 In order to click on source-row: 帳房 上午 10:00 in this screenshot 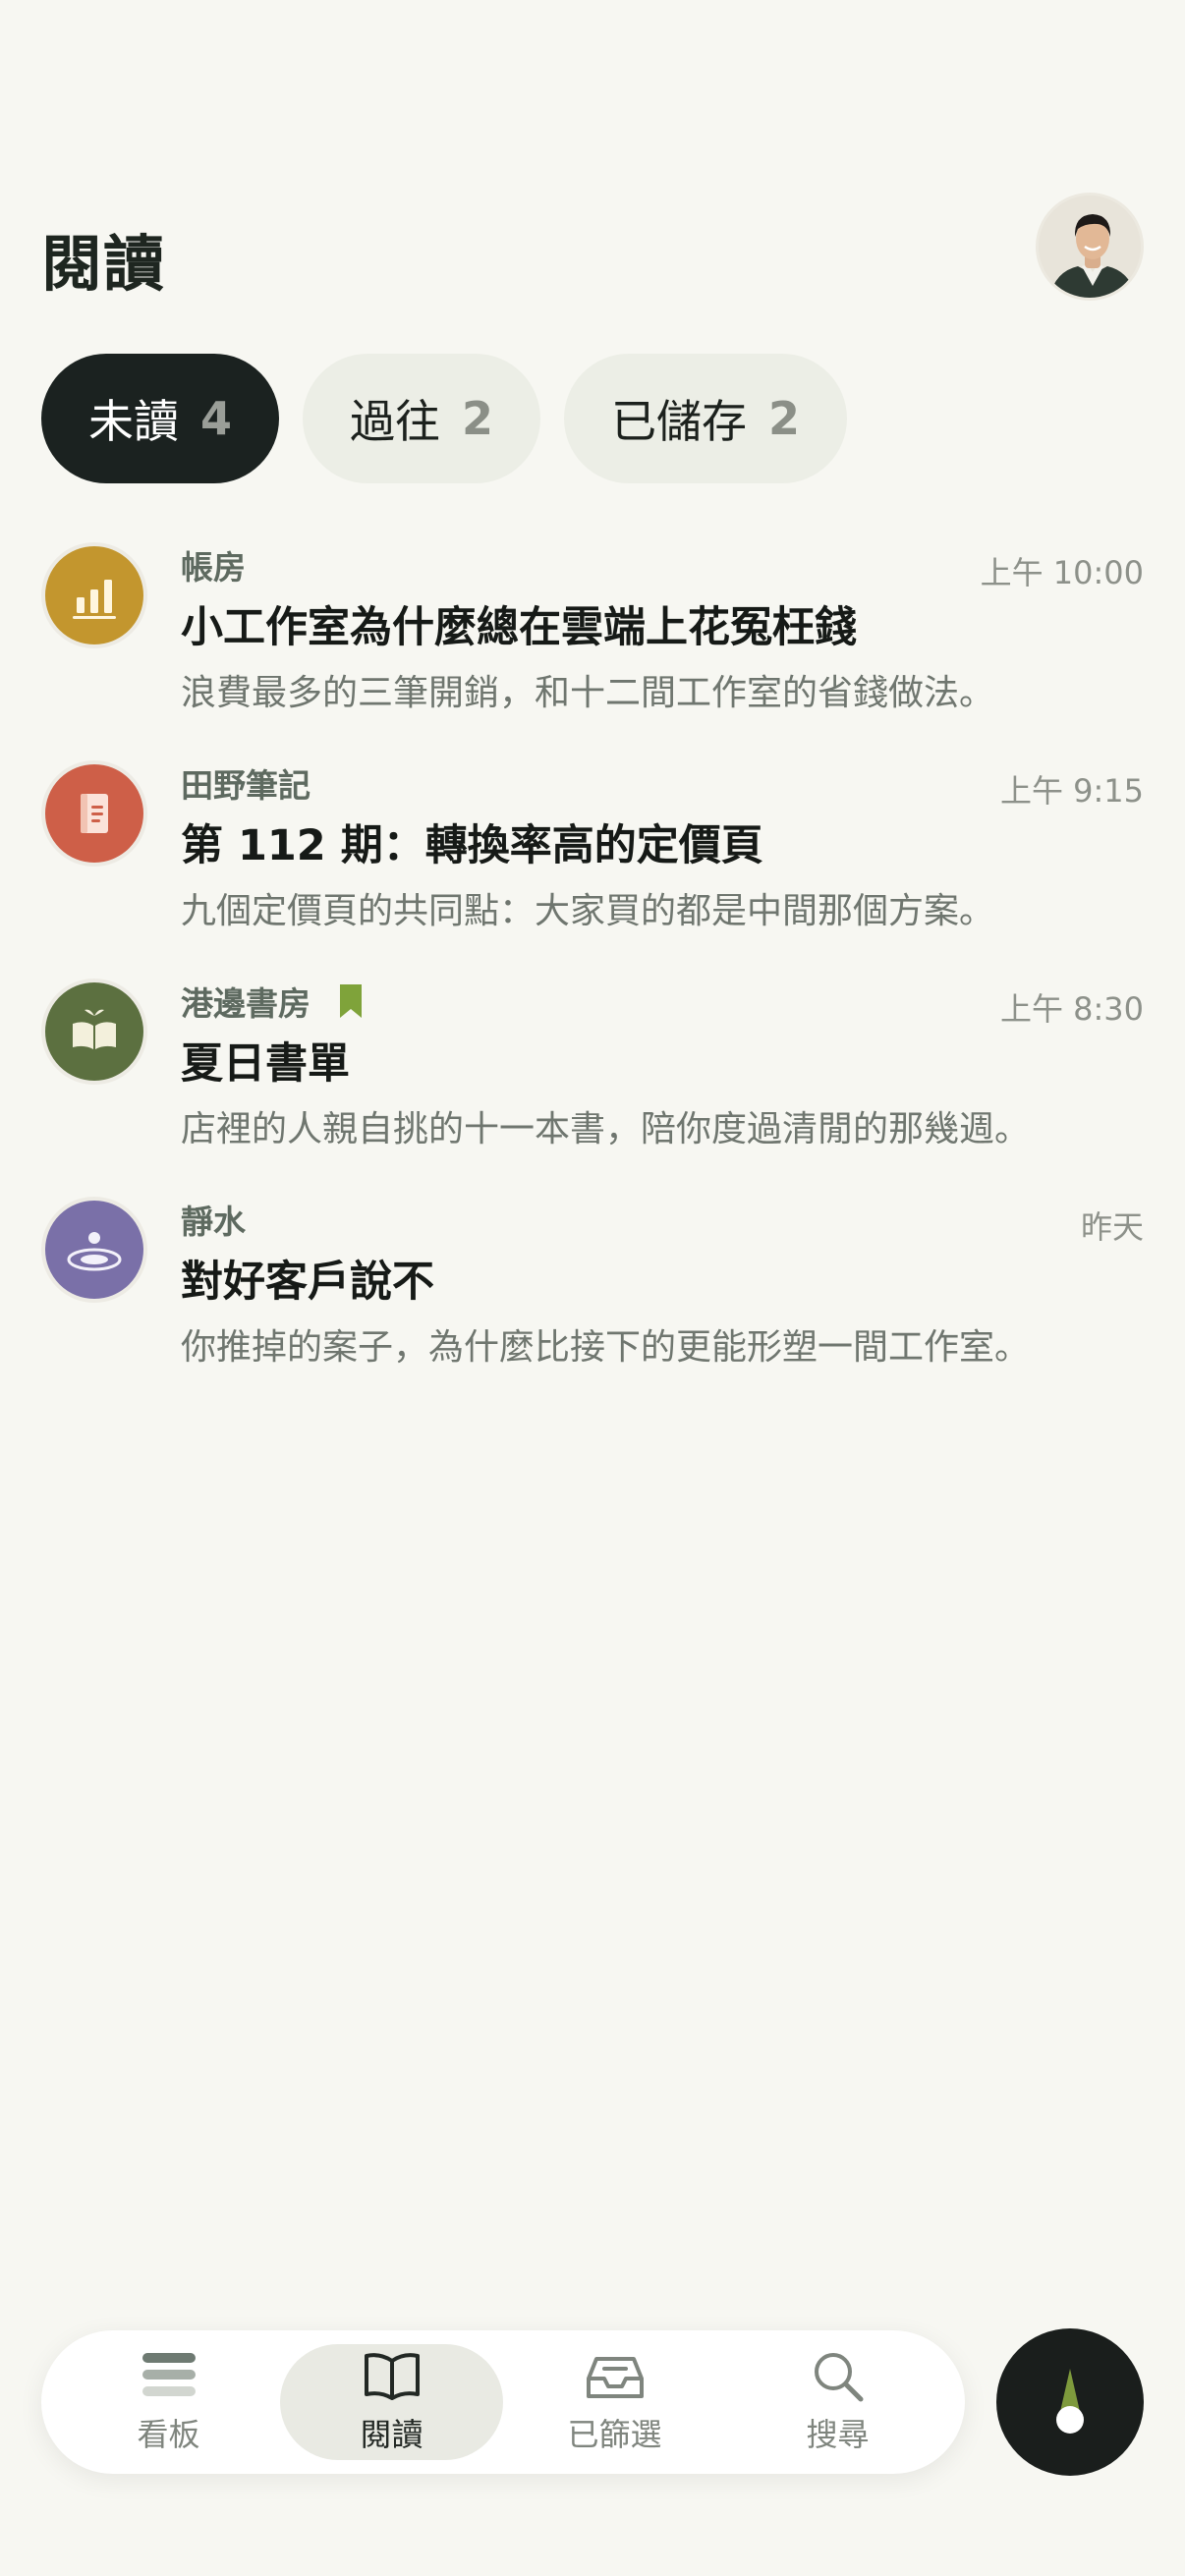, I will do `click(662, 566)`.